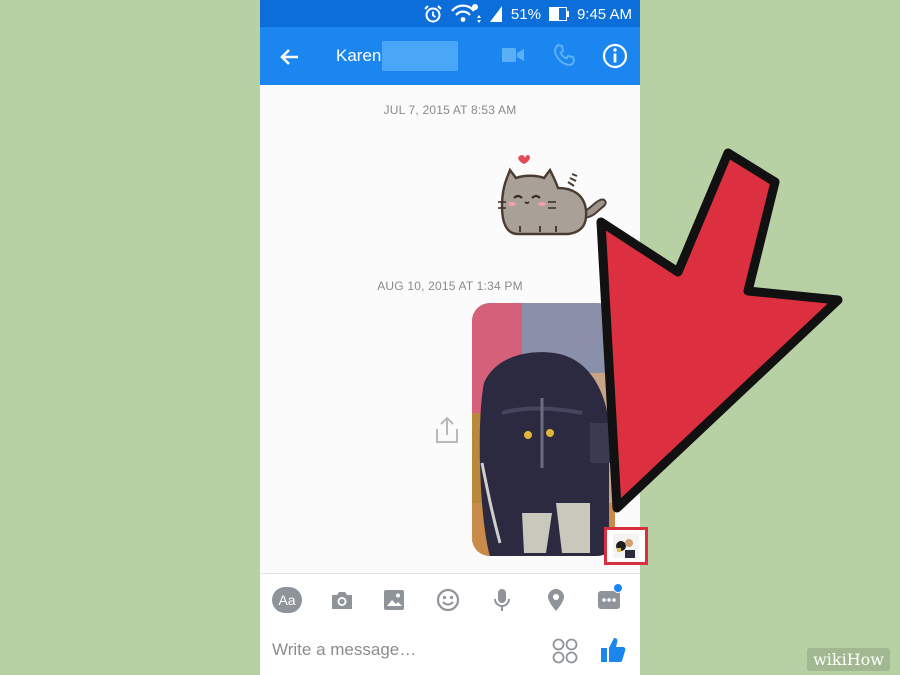 The image size is (900, 675). Describe the element at coordinates (626, 546) in the screenshot. I see `seen-avatar-highlight` at that location.